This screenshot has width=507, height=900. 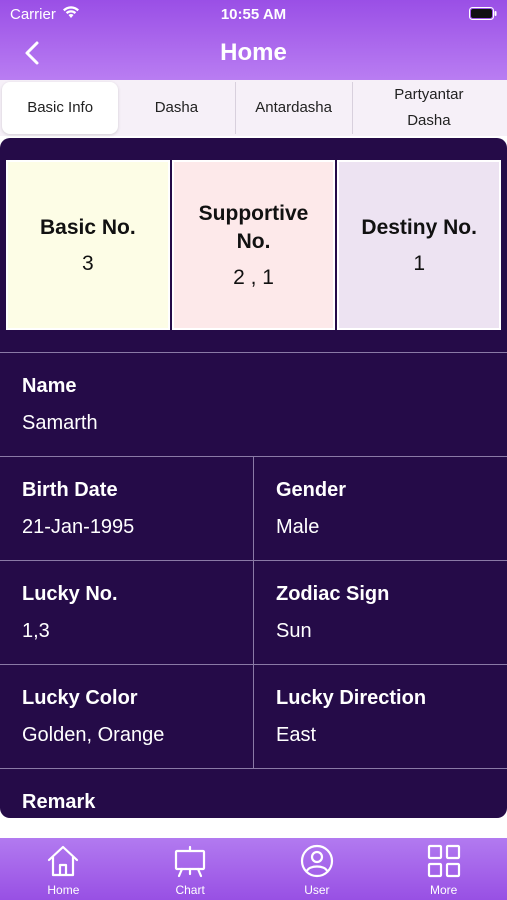 What do you see at coordinates (316, 861) in the screenshot?
I see `user-icon` at bounding box center [316, 861].